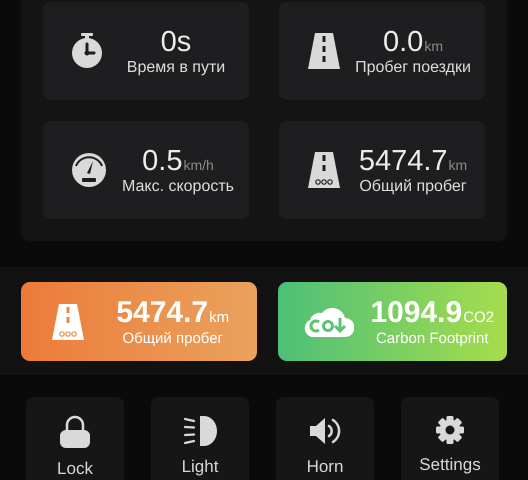  What do you see at coordinates (89, 170) in the screenshot?
I see `speedometer-icon` at bounding box center [89, 170].